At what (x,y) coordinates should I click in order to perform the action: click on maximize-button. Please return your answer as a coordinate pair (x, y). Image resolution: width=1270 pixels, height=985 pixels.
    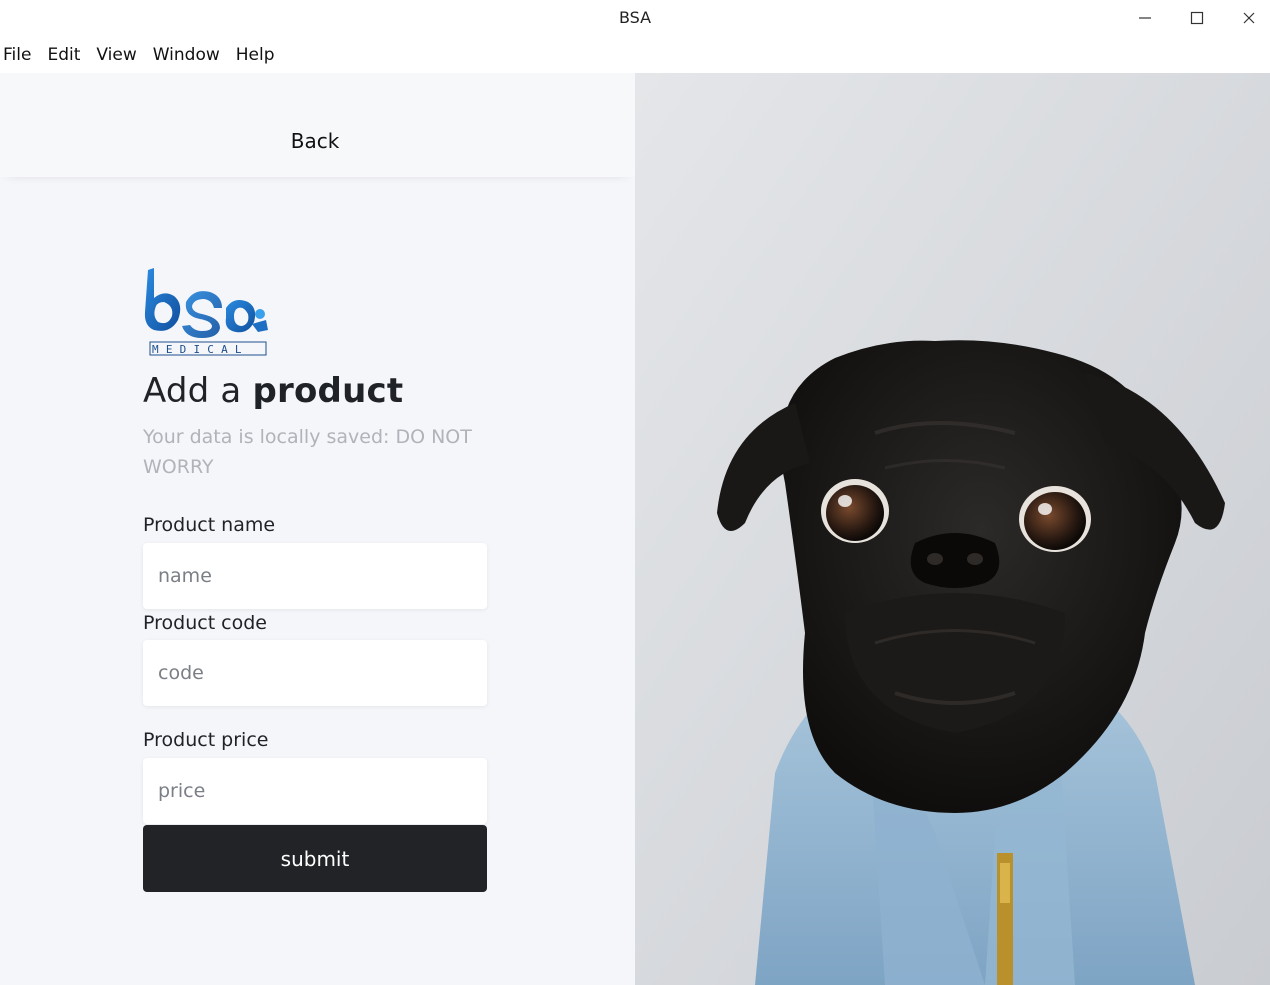
    Looking at the image, I should click on (1197, 18).